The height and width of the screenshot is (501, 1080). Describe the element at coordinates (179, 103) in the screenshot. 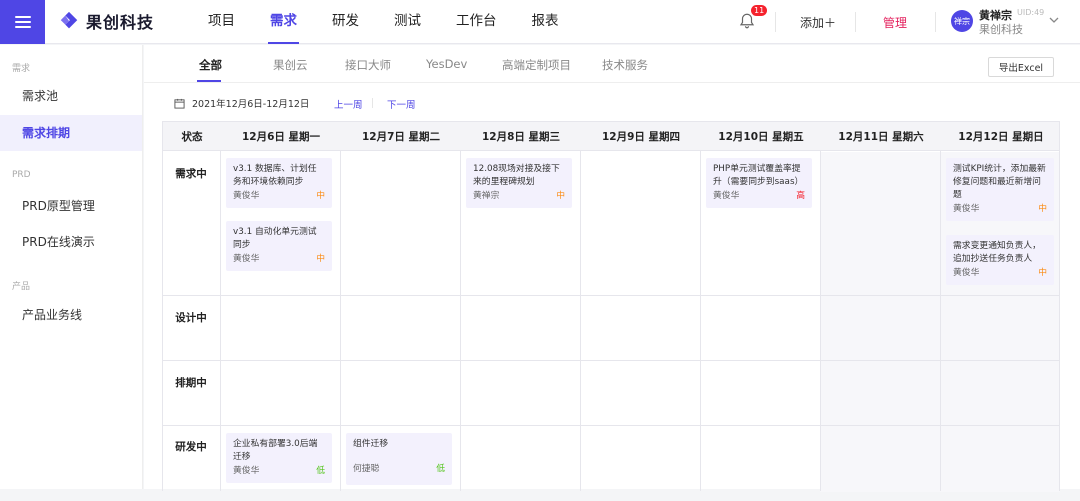

I see `calendar-icon` at that location.